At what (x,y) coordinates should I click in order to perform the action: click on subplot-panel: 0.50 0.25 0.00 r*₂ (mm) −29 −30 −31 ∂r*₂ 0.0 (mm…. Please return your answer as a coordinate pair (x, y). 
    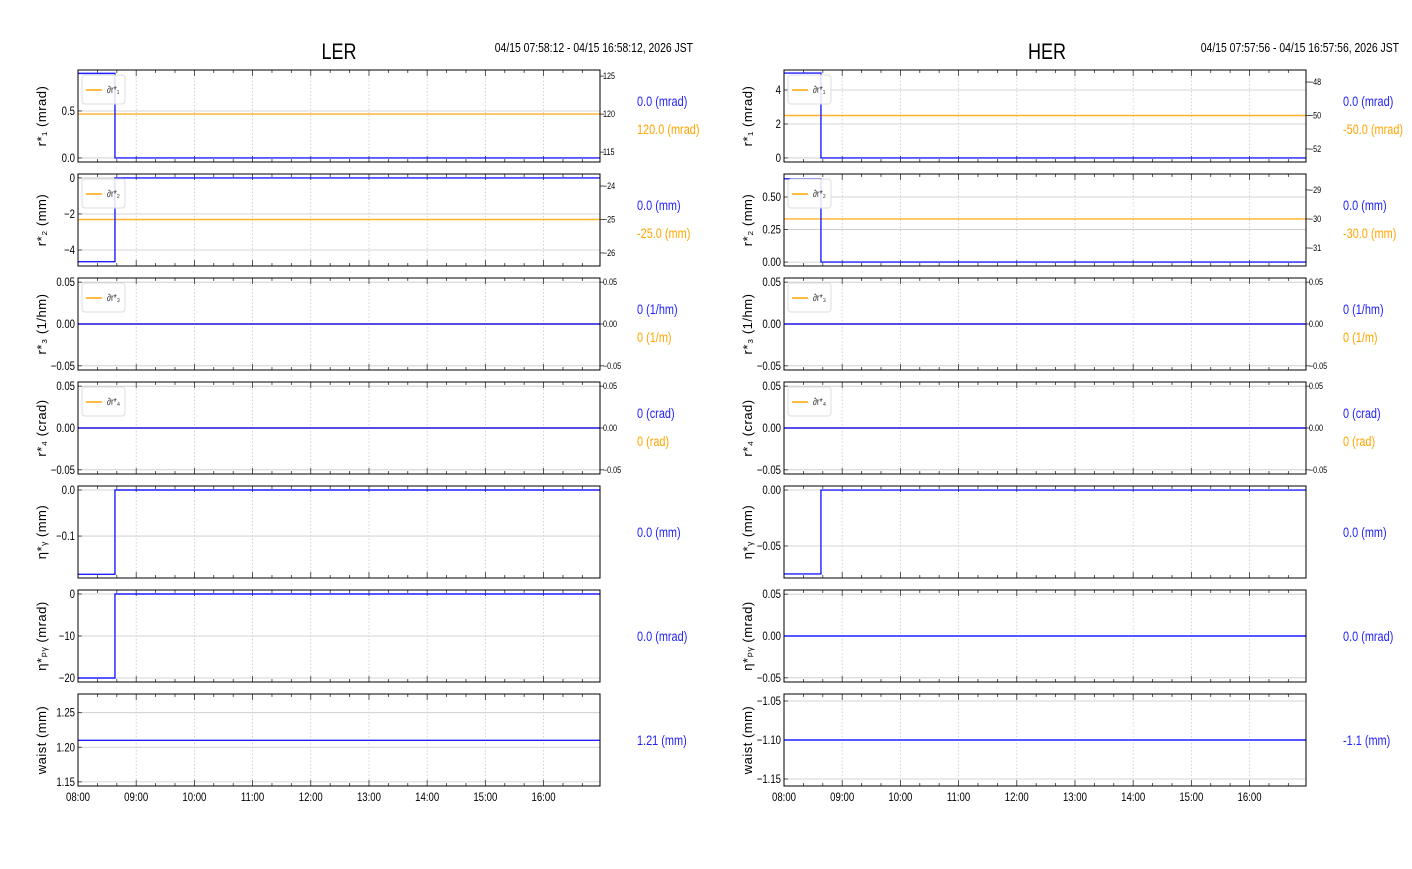
    Looking at the image, I should click on (1068, 221).